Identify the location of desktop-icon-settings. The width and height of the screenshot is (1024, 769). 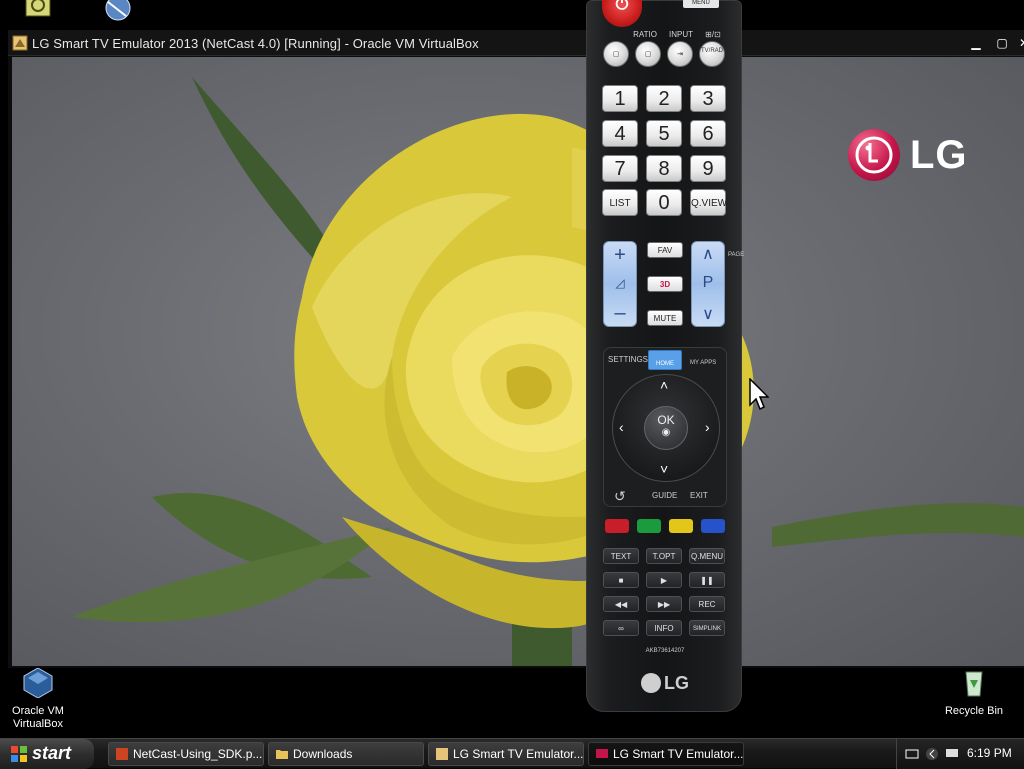
(38, 15).